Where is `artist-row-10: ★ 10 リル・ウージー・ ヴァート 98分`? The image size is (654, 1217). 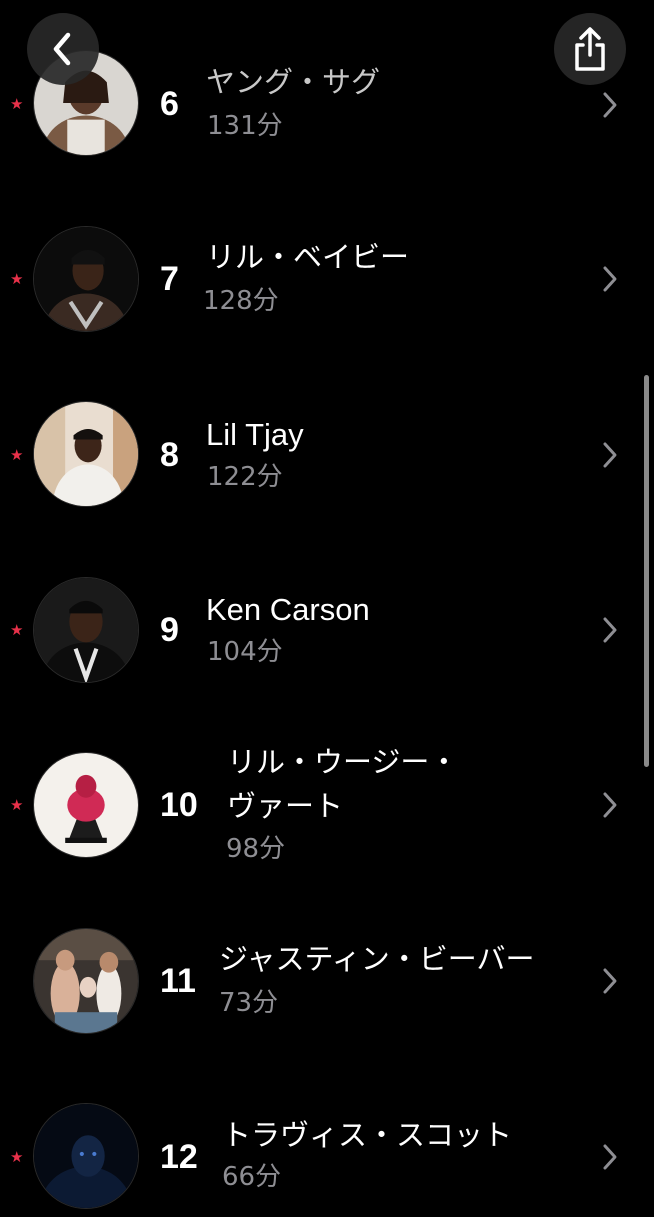 artist-row-10: ★ 10 リル・ウージー・ ヴァート 98分 is located at coordinates (327, 805).